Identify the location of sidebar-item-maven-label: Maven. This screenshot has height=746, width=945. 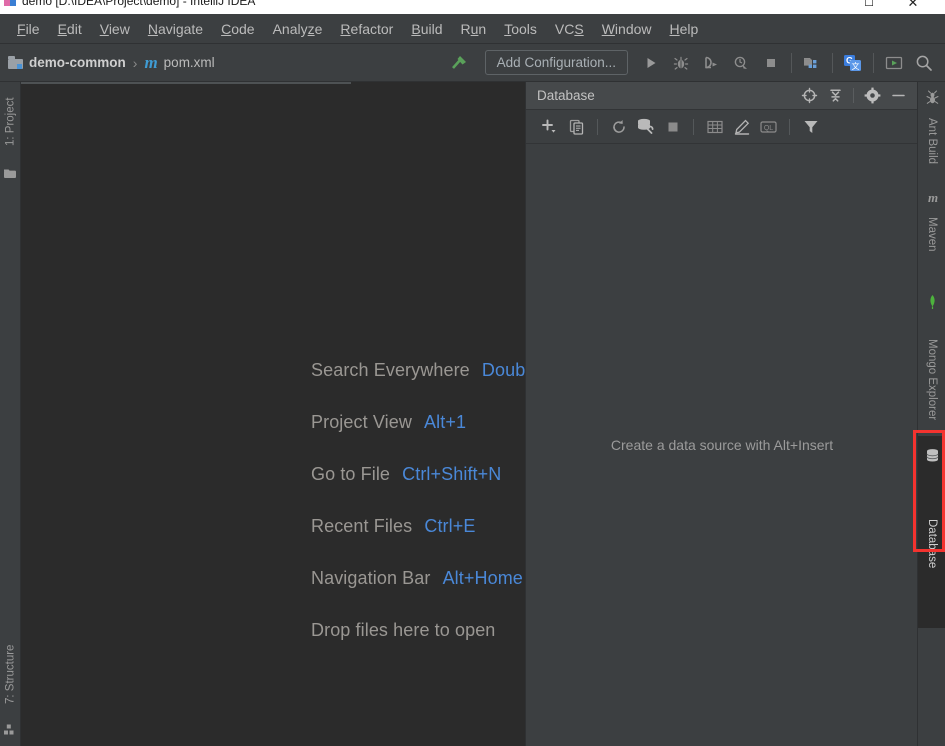
(932, 234).